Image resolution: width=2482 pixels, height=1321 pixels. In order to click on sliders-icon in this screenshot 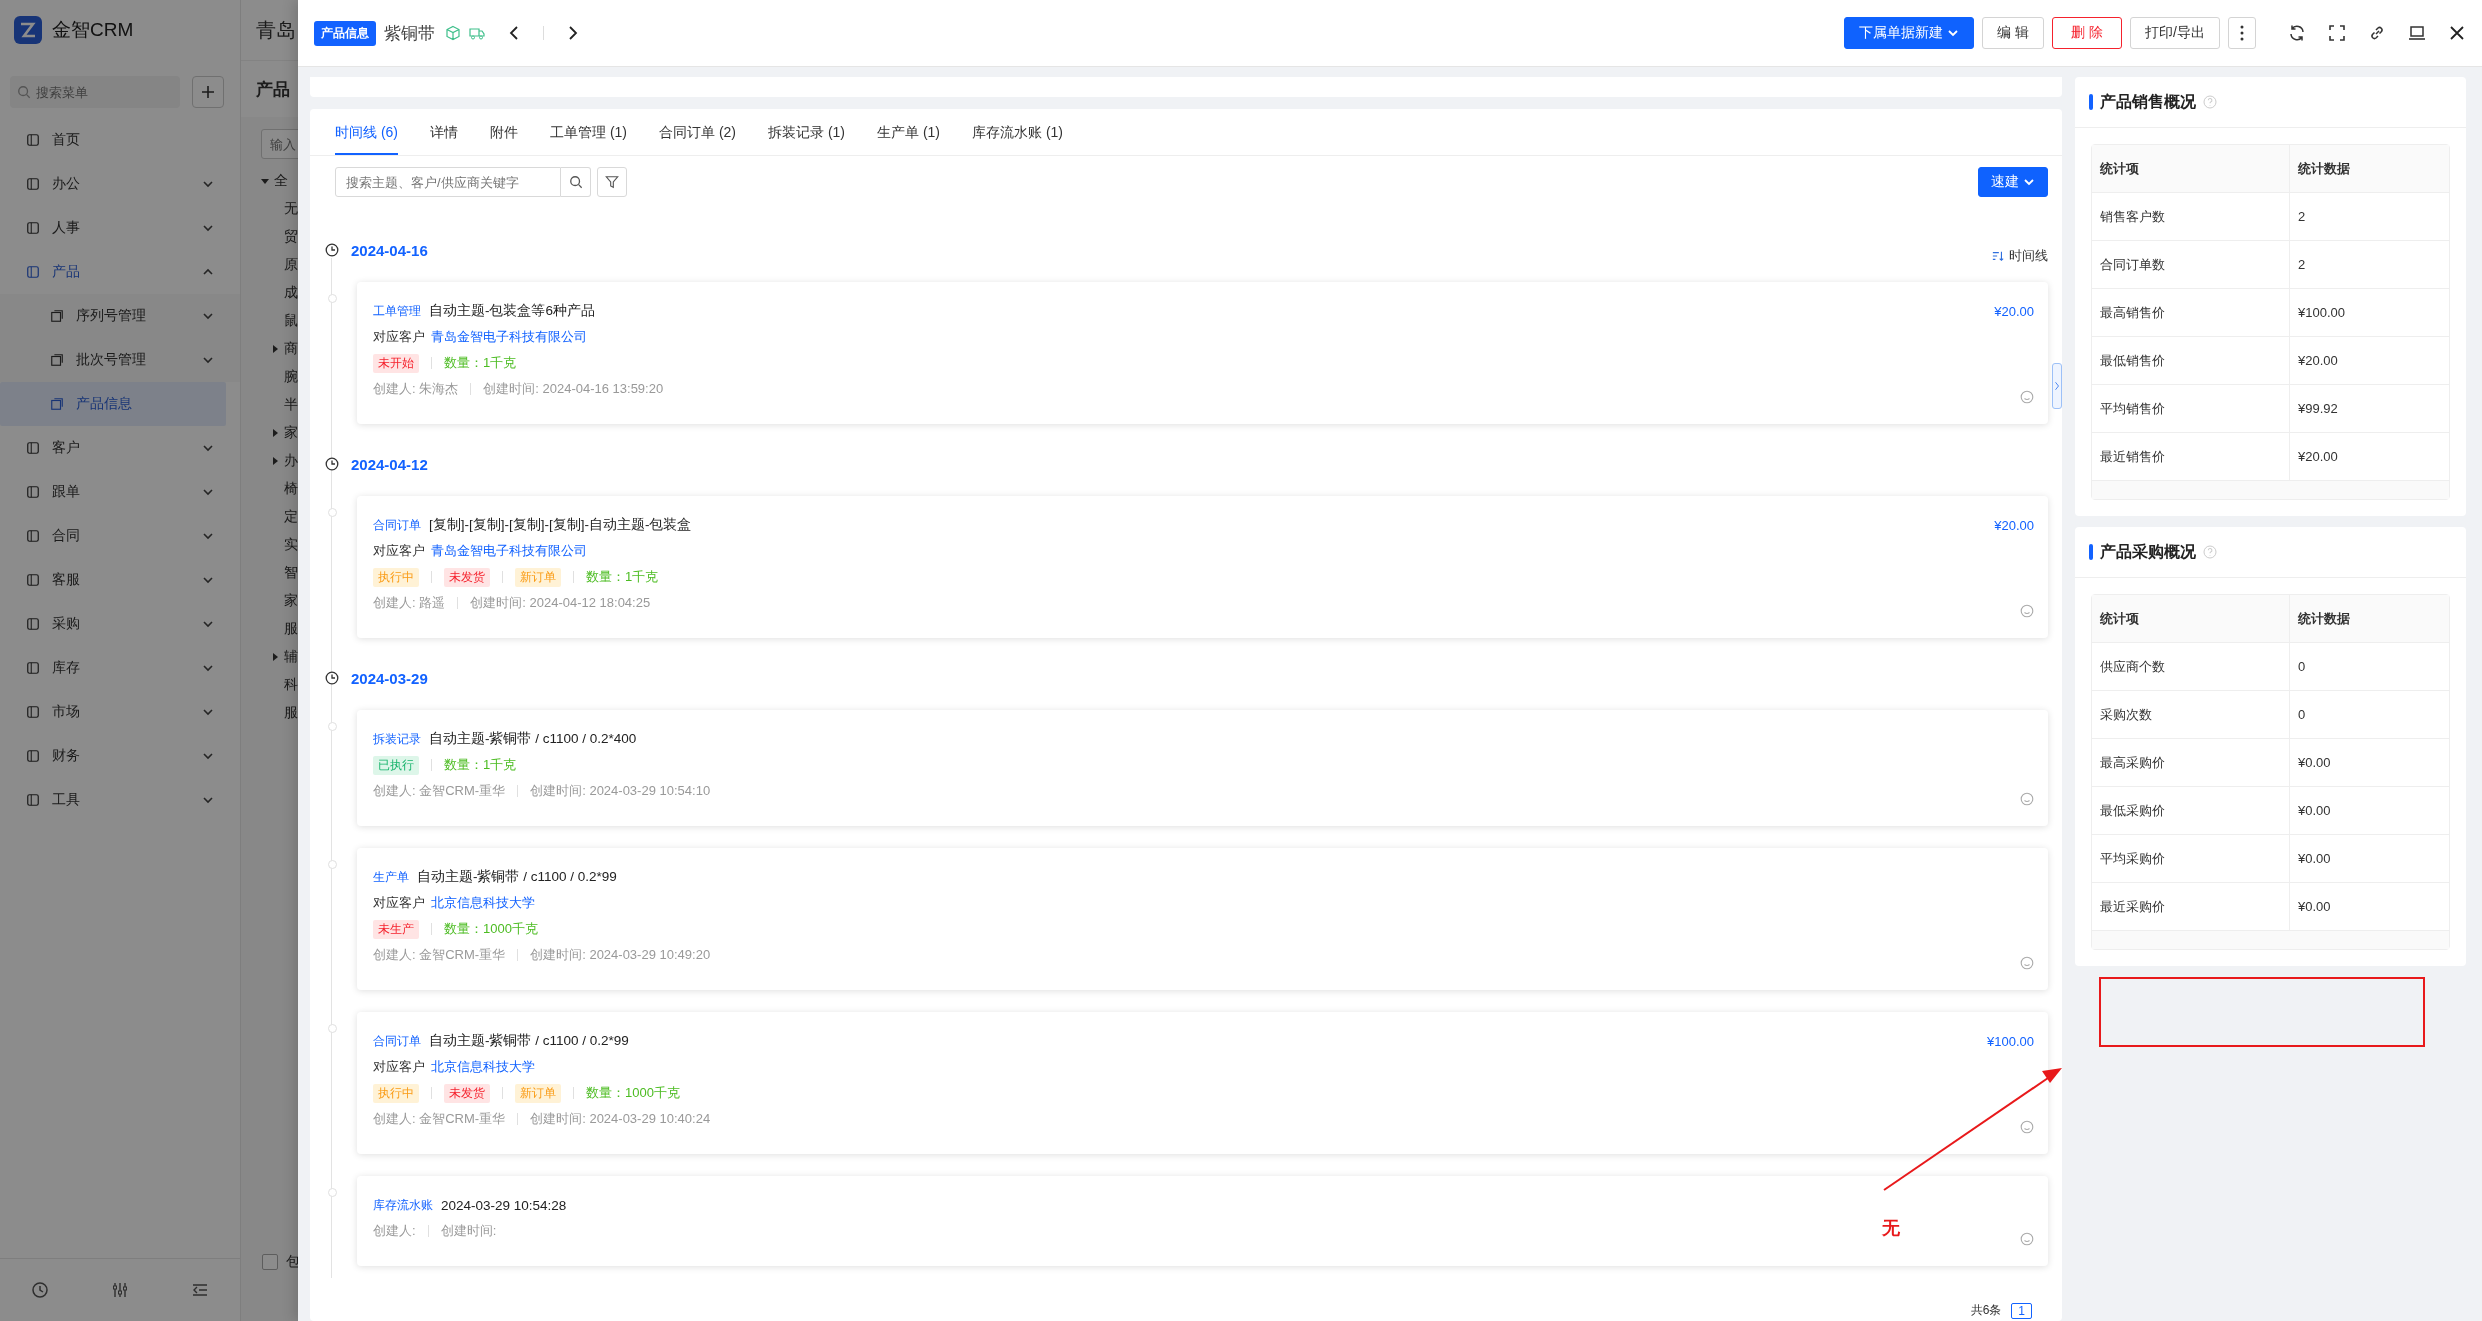, I will do `click(120, 1290)`.